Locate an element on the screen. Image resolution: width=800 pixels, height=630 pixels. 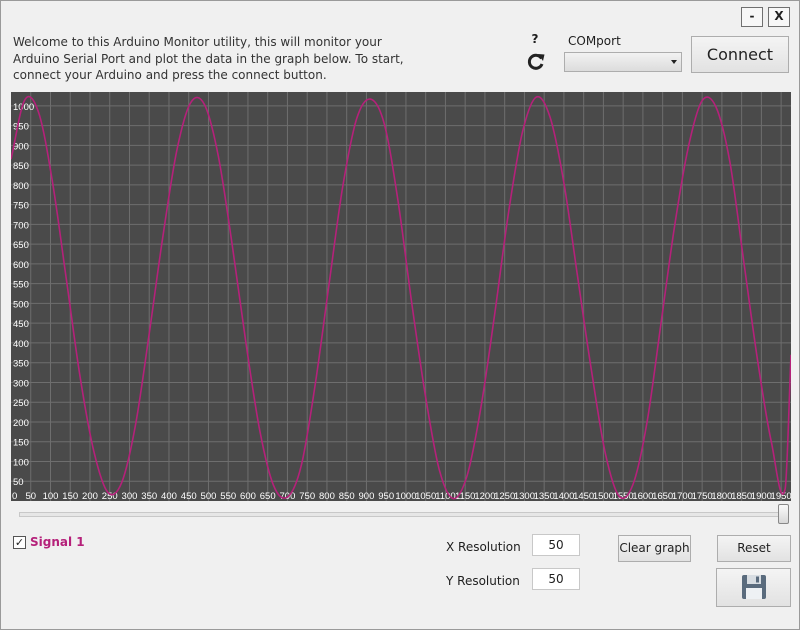
x-tick-label: 1450 is located at coordinates (583, 496).